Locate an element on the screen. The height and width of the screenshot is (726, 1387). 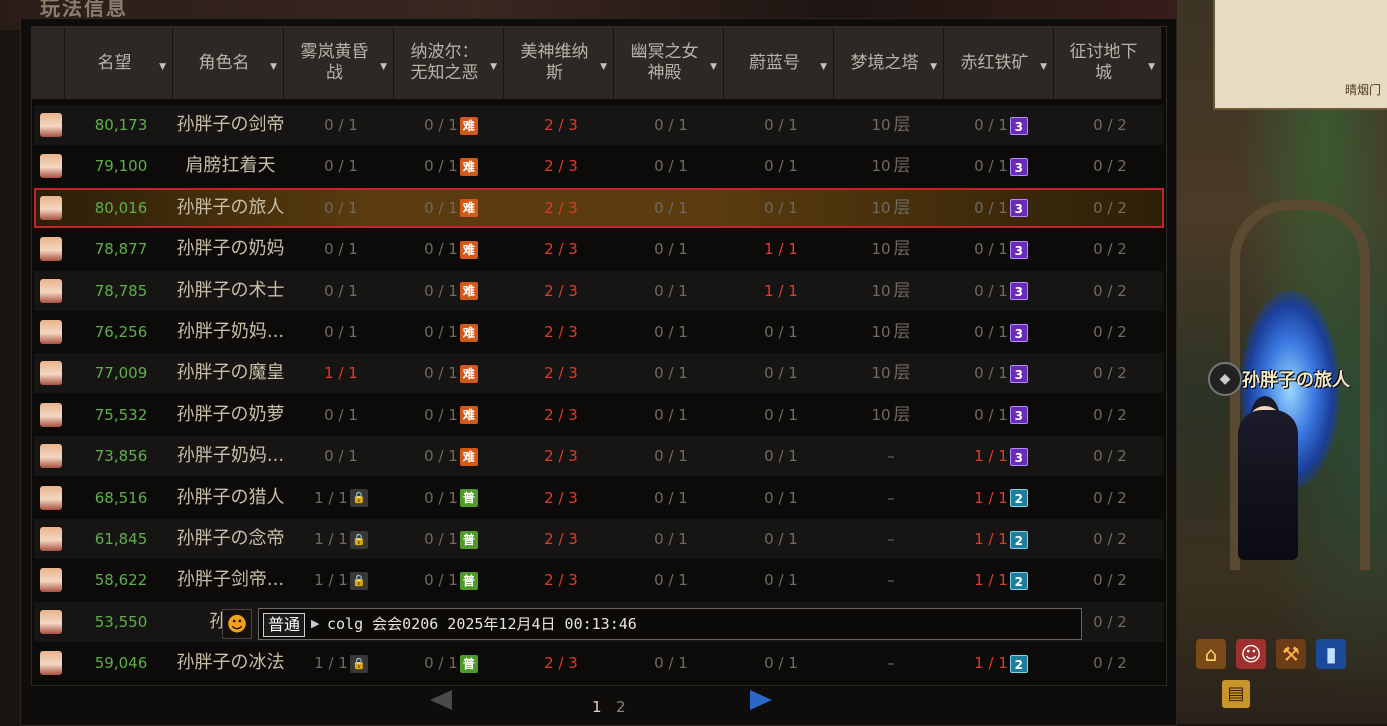
column-header-8: 梦境之塔 ▼ is located at coordinates (889, 63).